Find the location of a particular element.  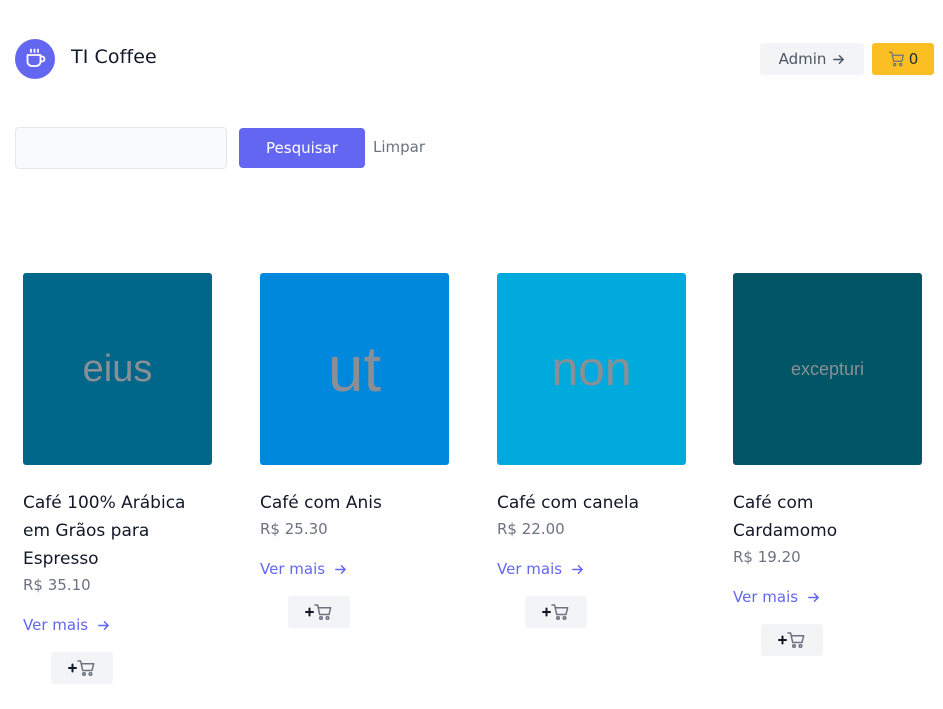

clear-link: Limpar is located at coordinates (399, 147).